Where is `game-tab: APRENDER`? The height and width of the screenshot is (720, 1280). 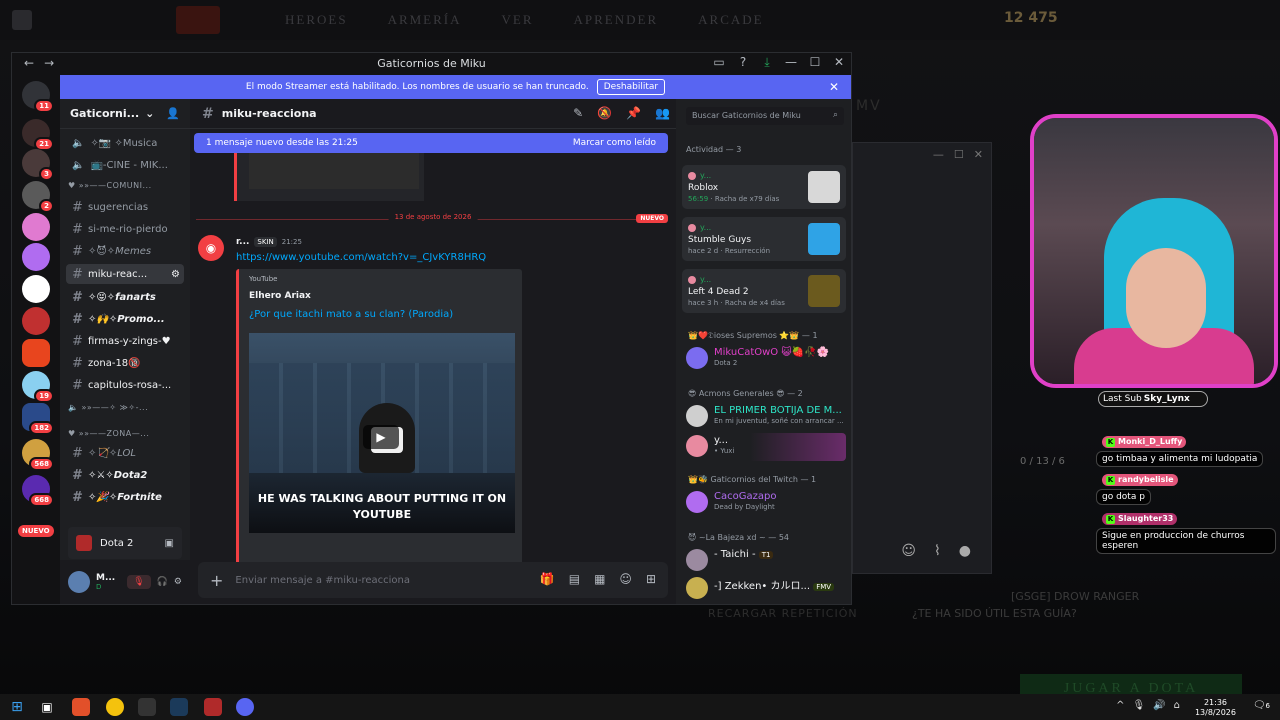 game-tab: APRENDER is located at coordinates (616, 20).